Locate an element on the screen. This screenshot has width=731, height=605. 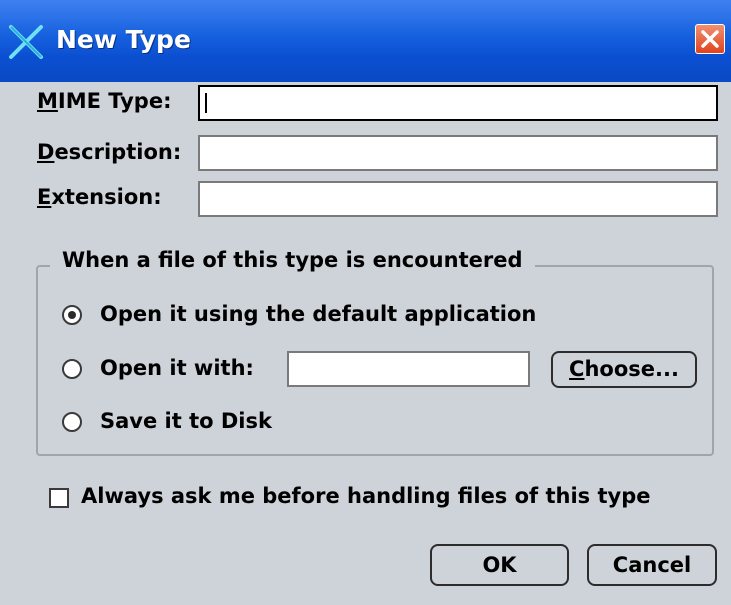
description-label: Description: is located at coordinates (109, 152).